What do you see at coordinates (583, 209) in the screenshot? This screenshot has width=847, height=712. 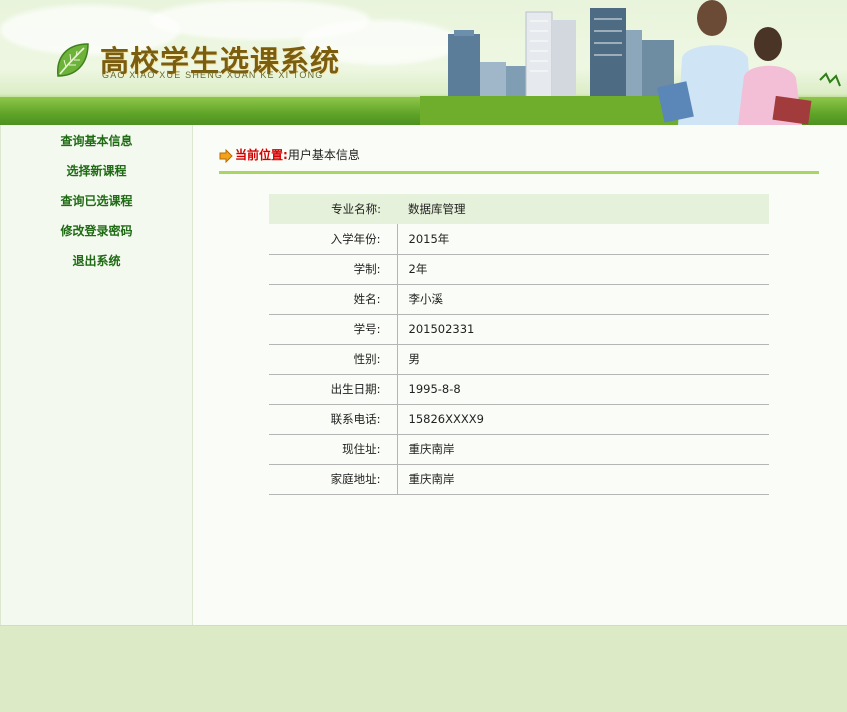 I see `field-value: 数据库管理` at bounding box center [583, 209].